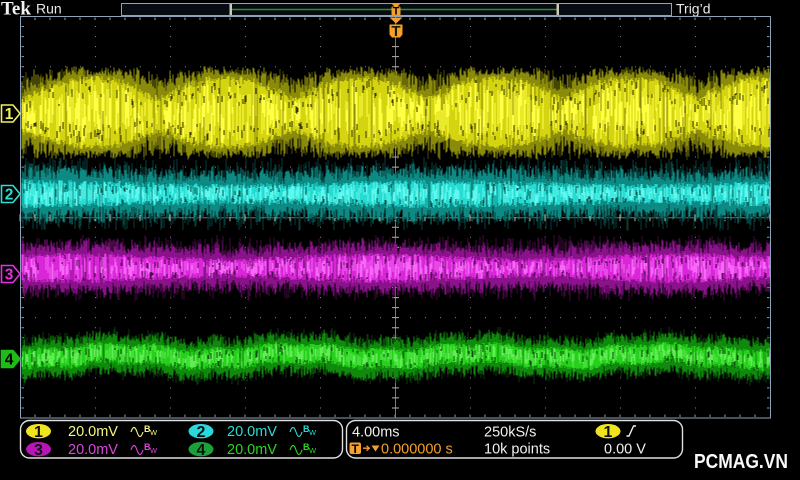 This screenshot has width=800, height=480. Describe the element at coordinates (510, 433) in the screenshot. I see `svg-text: 250kS/s` at that location.